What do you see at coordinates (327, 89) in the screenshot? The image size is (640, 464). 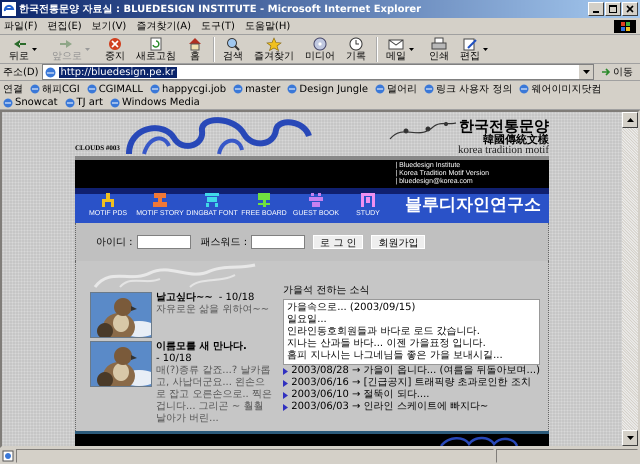 I see `link-button: Design Jungle` at bounding box center [327, 89].